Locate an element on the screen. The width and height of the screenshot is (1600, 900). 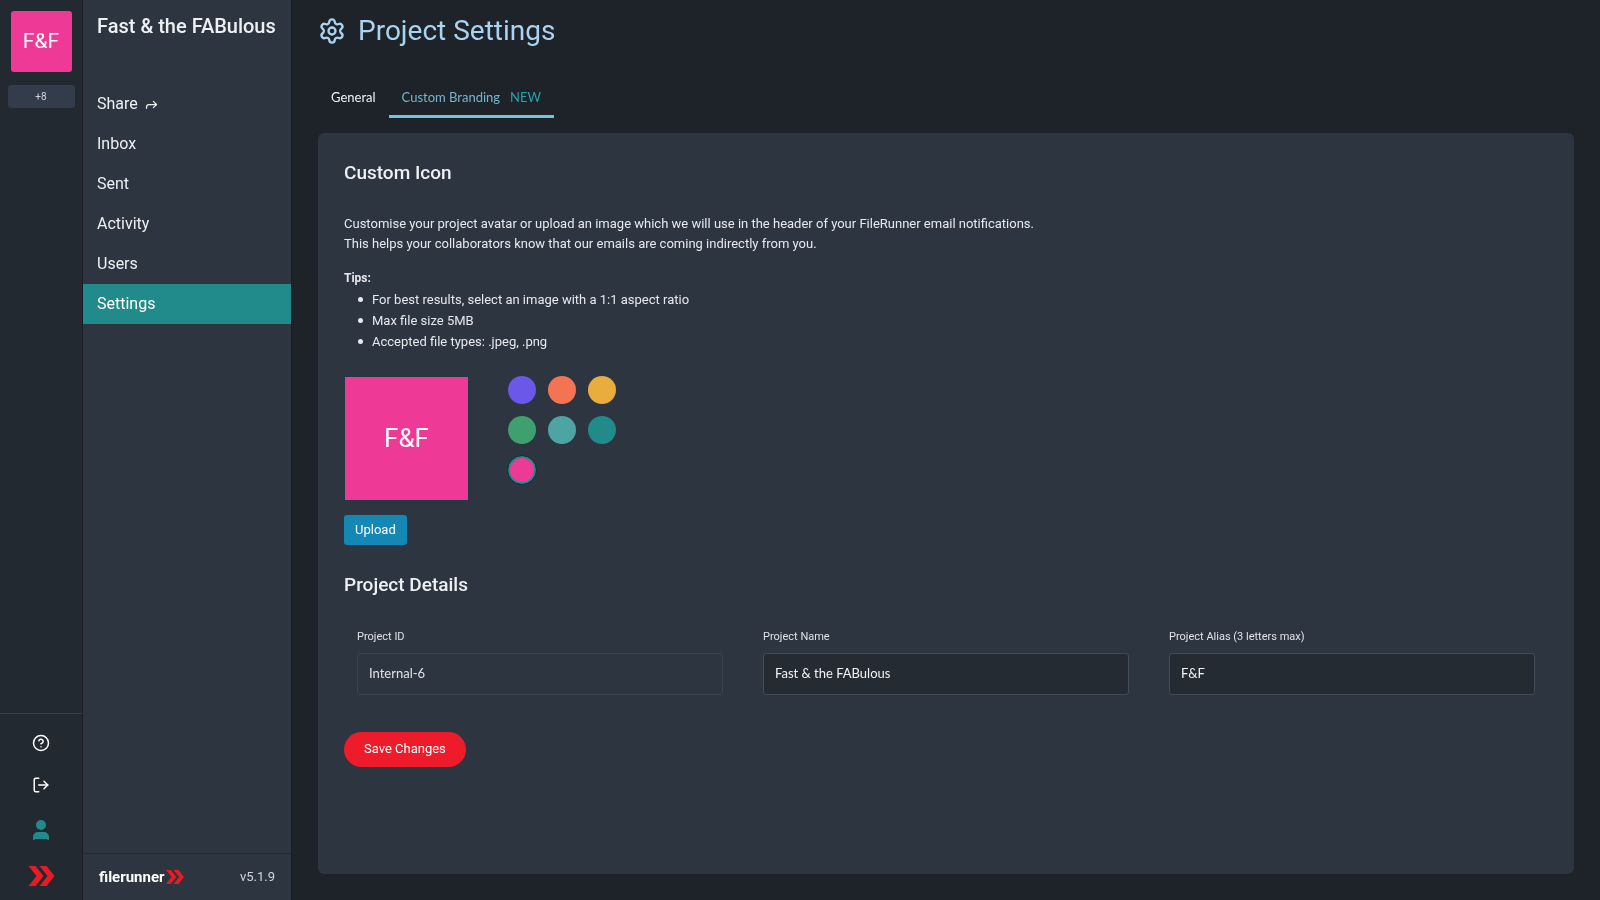
sidebar-item: Users is located at coordinates (187, 264).